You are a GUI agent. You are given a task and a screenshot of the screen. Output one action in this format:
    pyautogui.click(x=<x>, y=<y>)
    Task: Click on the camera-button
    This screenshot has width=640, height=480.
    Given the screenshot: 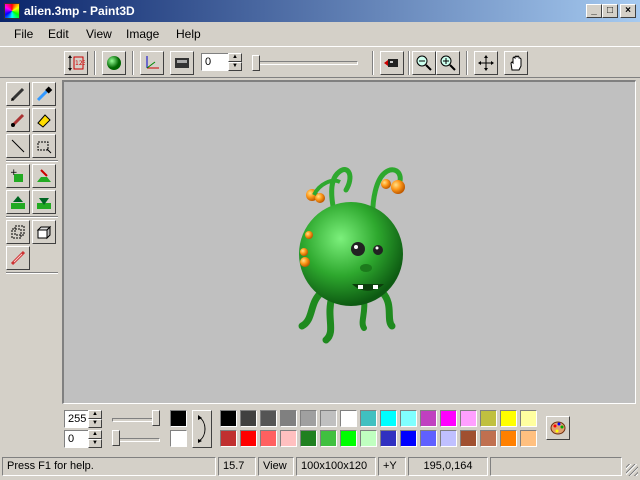 What is the action you would take?
    pyautogui.click(x=392, y=63)
    